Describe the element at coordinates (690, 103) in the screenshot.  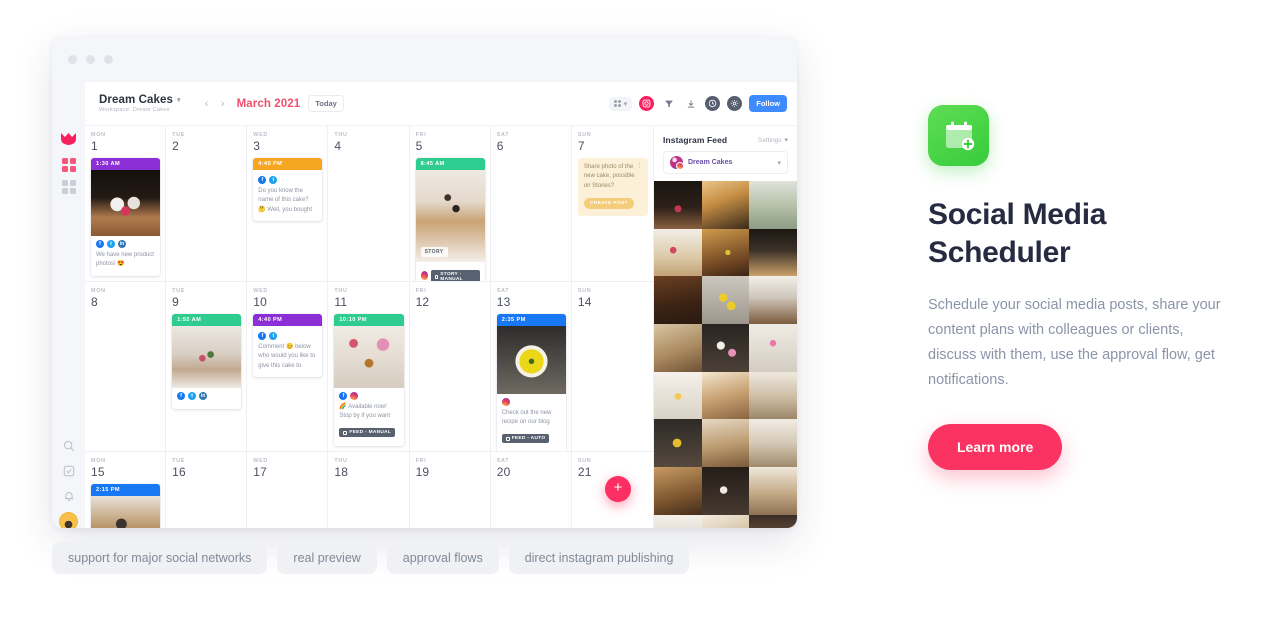
I see `download-button` at that location.